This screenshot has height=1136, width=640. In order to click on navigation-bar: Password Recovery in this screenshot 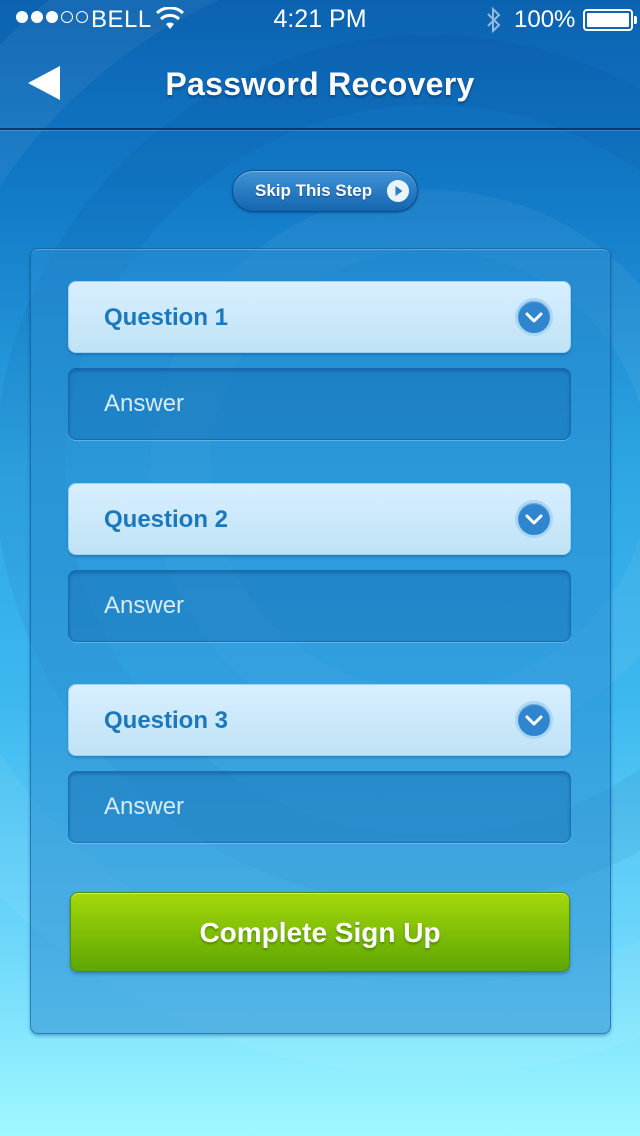, I will do `click(320, 85)`.